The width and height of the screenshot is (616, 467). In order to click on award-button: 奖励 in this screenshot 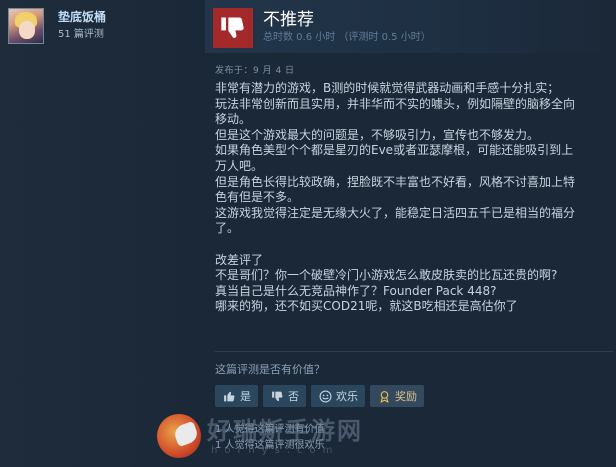, I will do `click(397, 396)`.